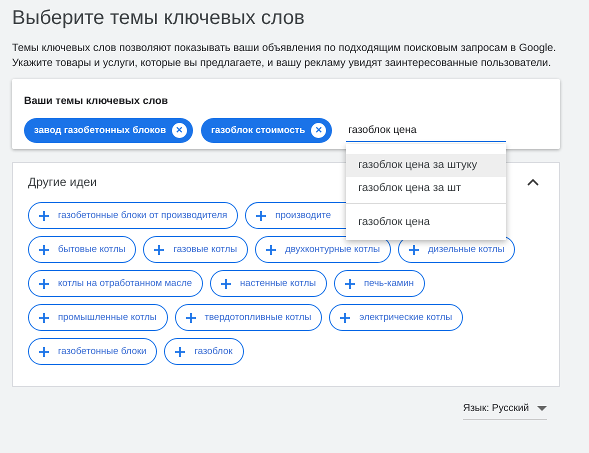 This screenshot has height=453, width=589. Describe the element at coordinates (396, 317) in the screenshot. I see `idea-chip: электрические котлы` at that location.